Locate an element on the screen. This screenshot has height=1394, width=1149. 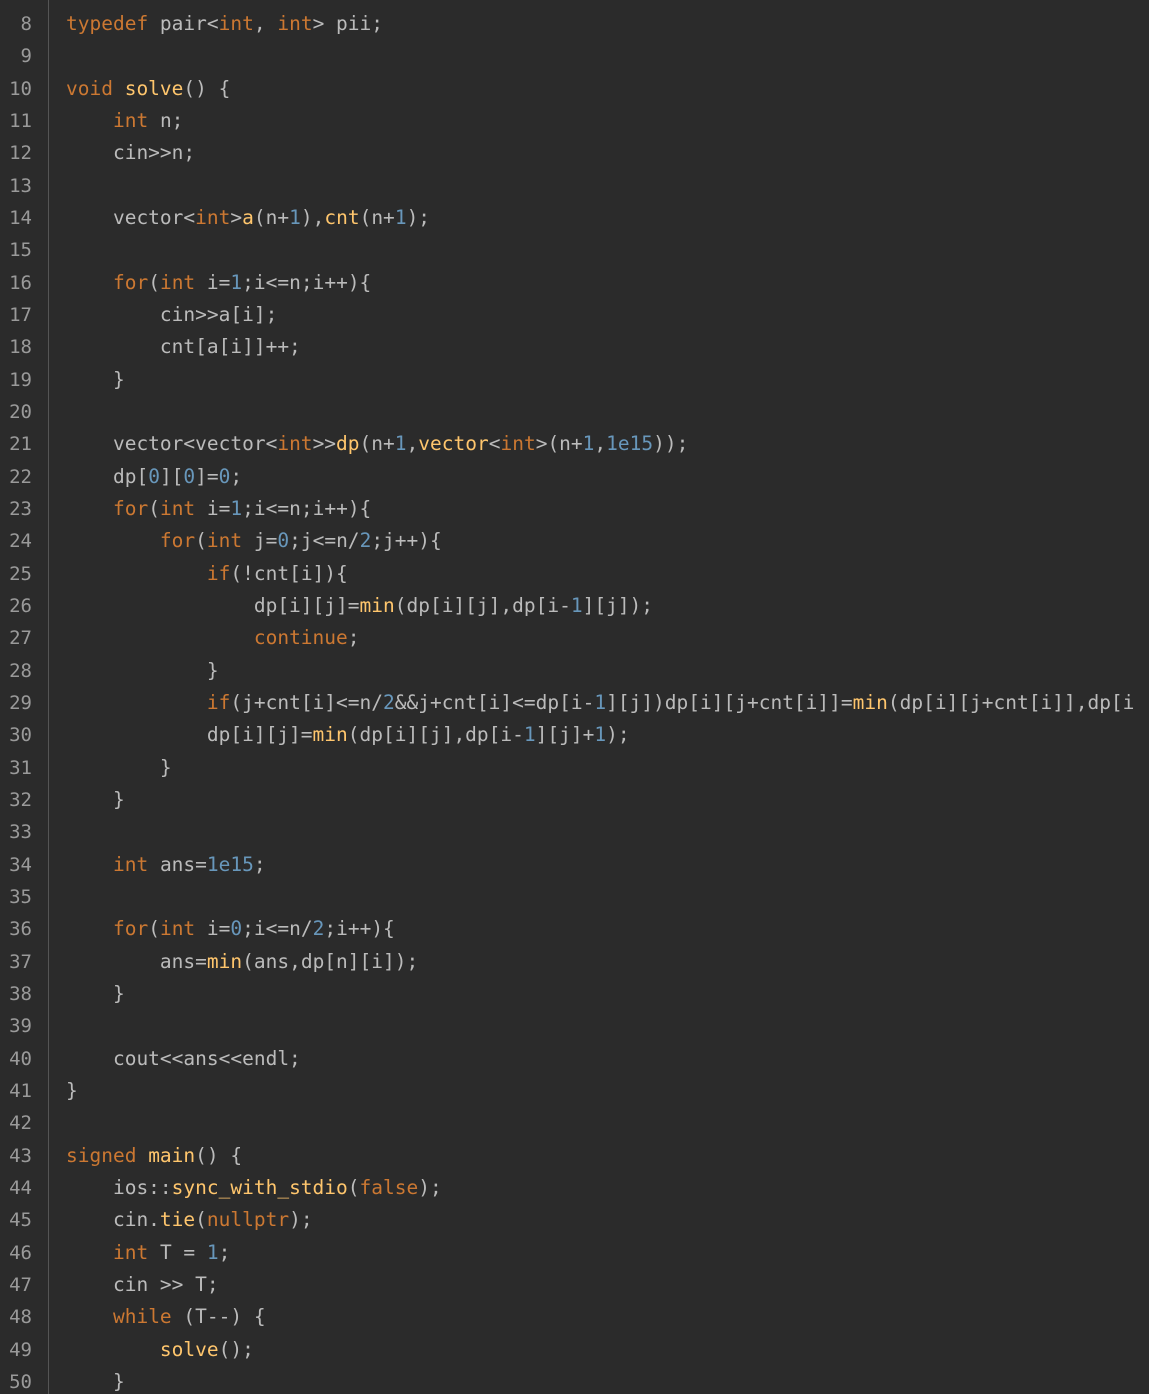
code-line: 48 while (T--) { is located at coordinates (574, 1317).